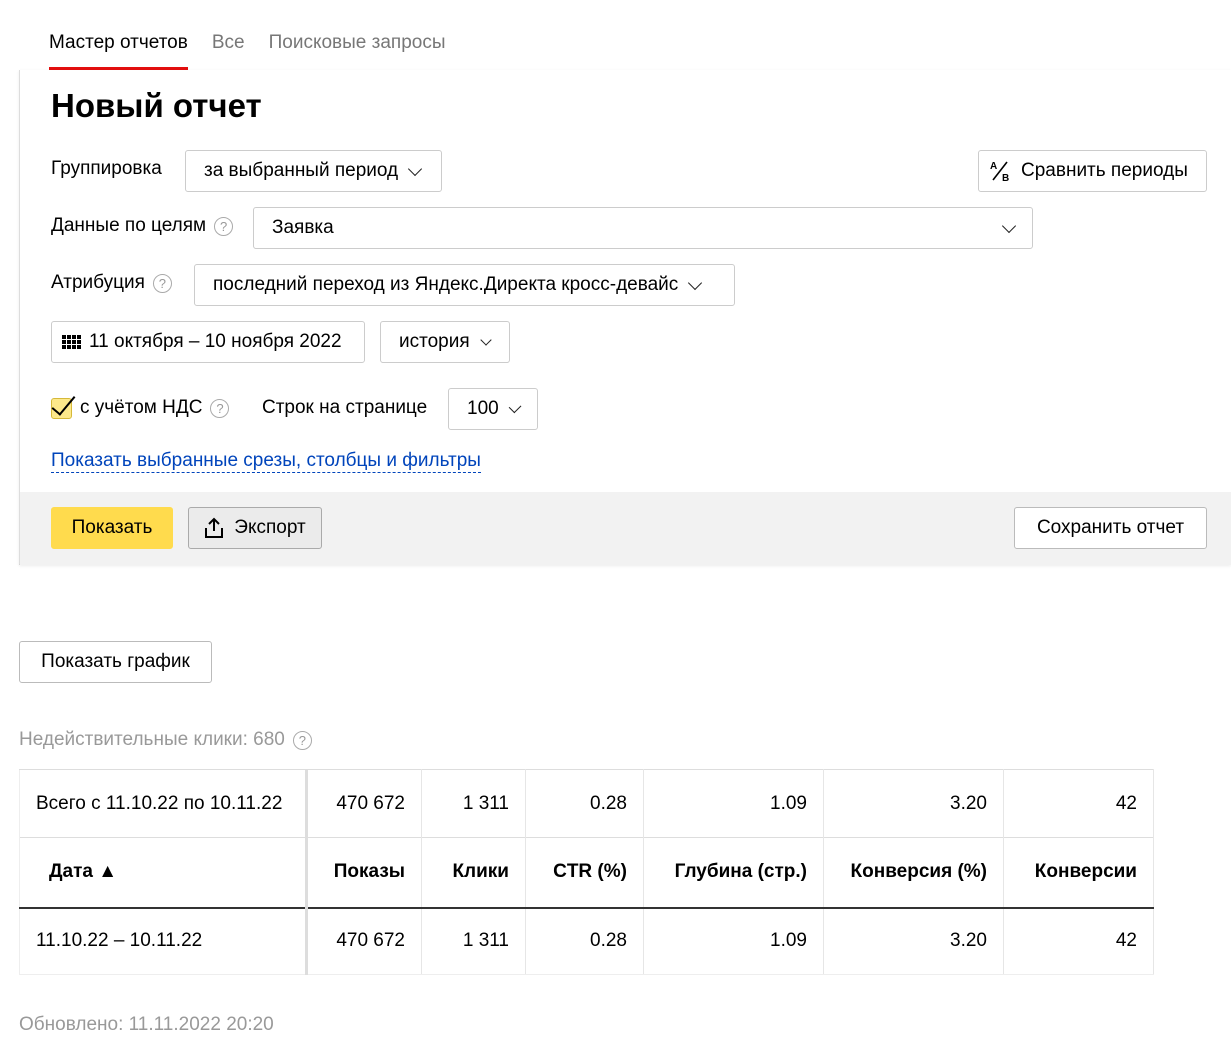  I want to click on column-header-depth: Глубина (стр.), so click(733, 873).